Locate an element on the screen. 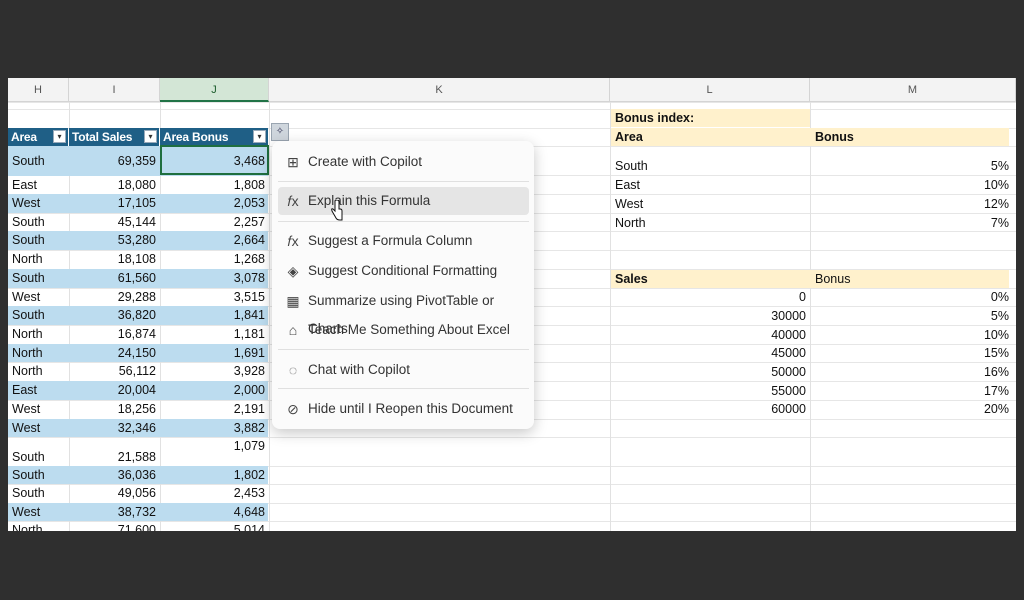 This screenshot has height=600, width=1024. cell-area-bonus: 2,191 is located at coordinates (214, 409).